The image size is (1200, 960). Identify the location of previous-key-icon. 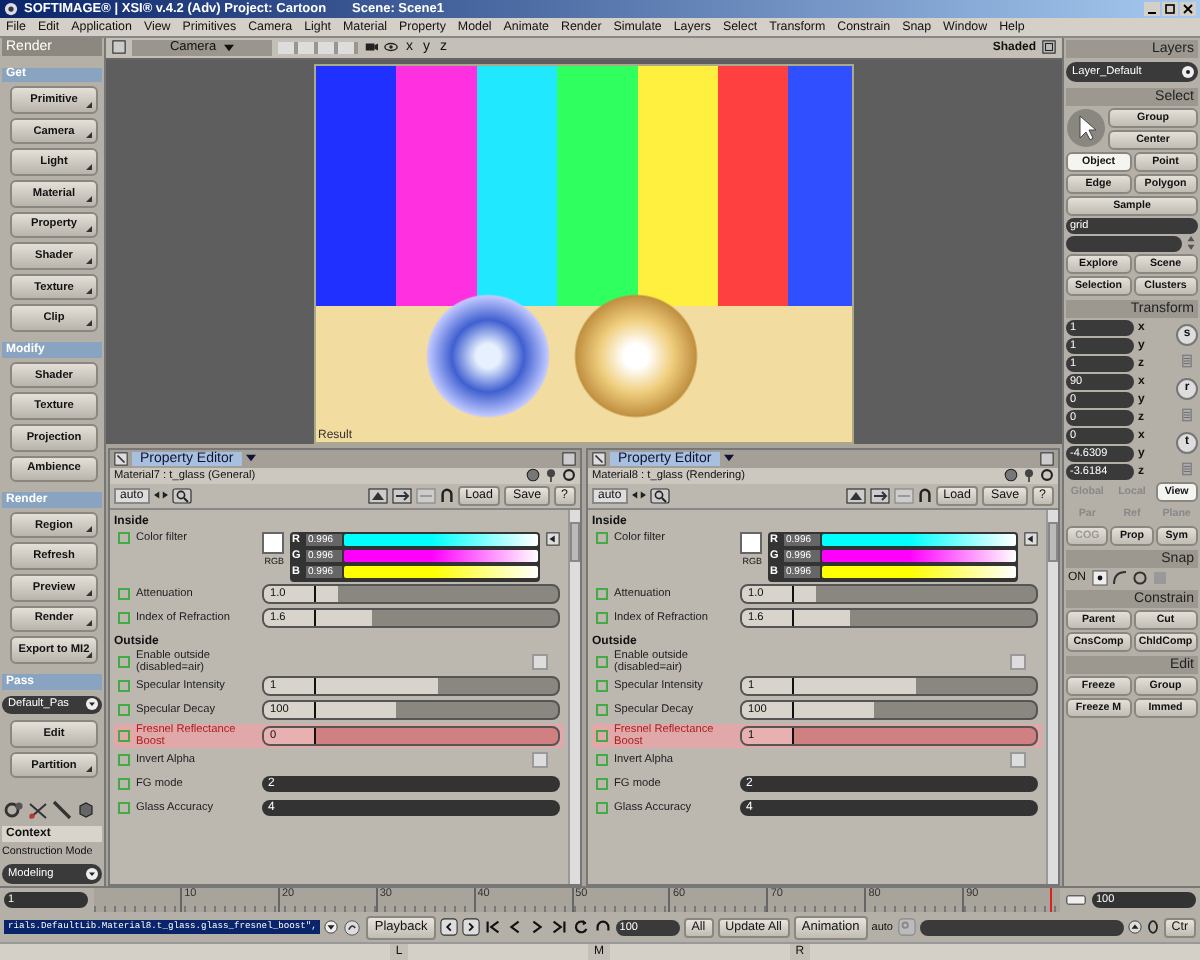
(448, 927).